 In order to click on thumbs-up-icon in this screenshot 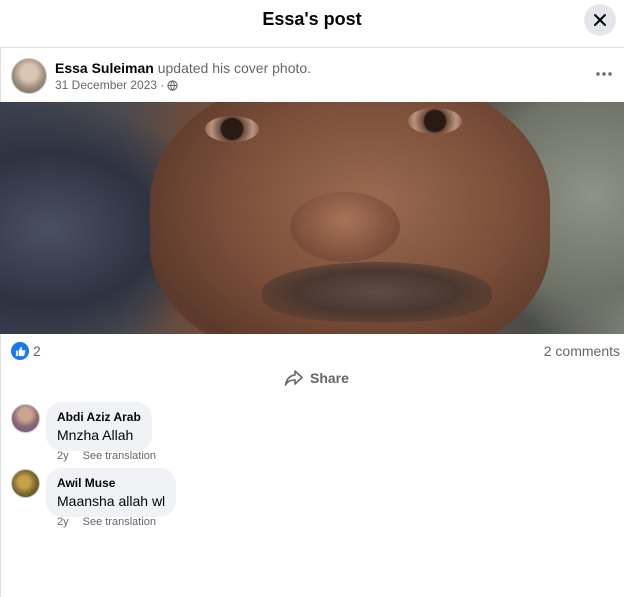, I will do `click(20, 351)`.